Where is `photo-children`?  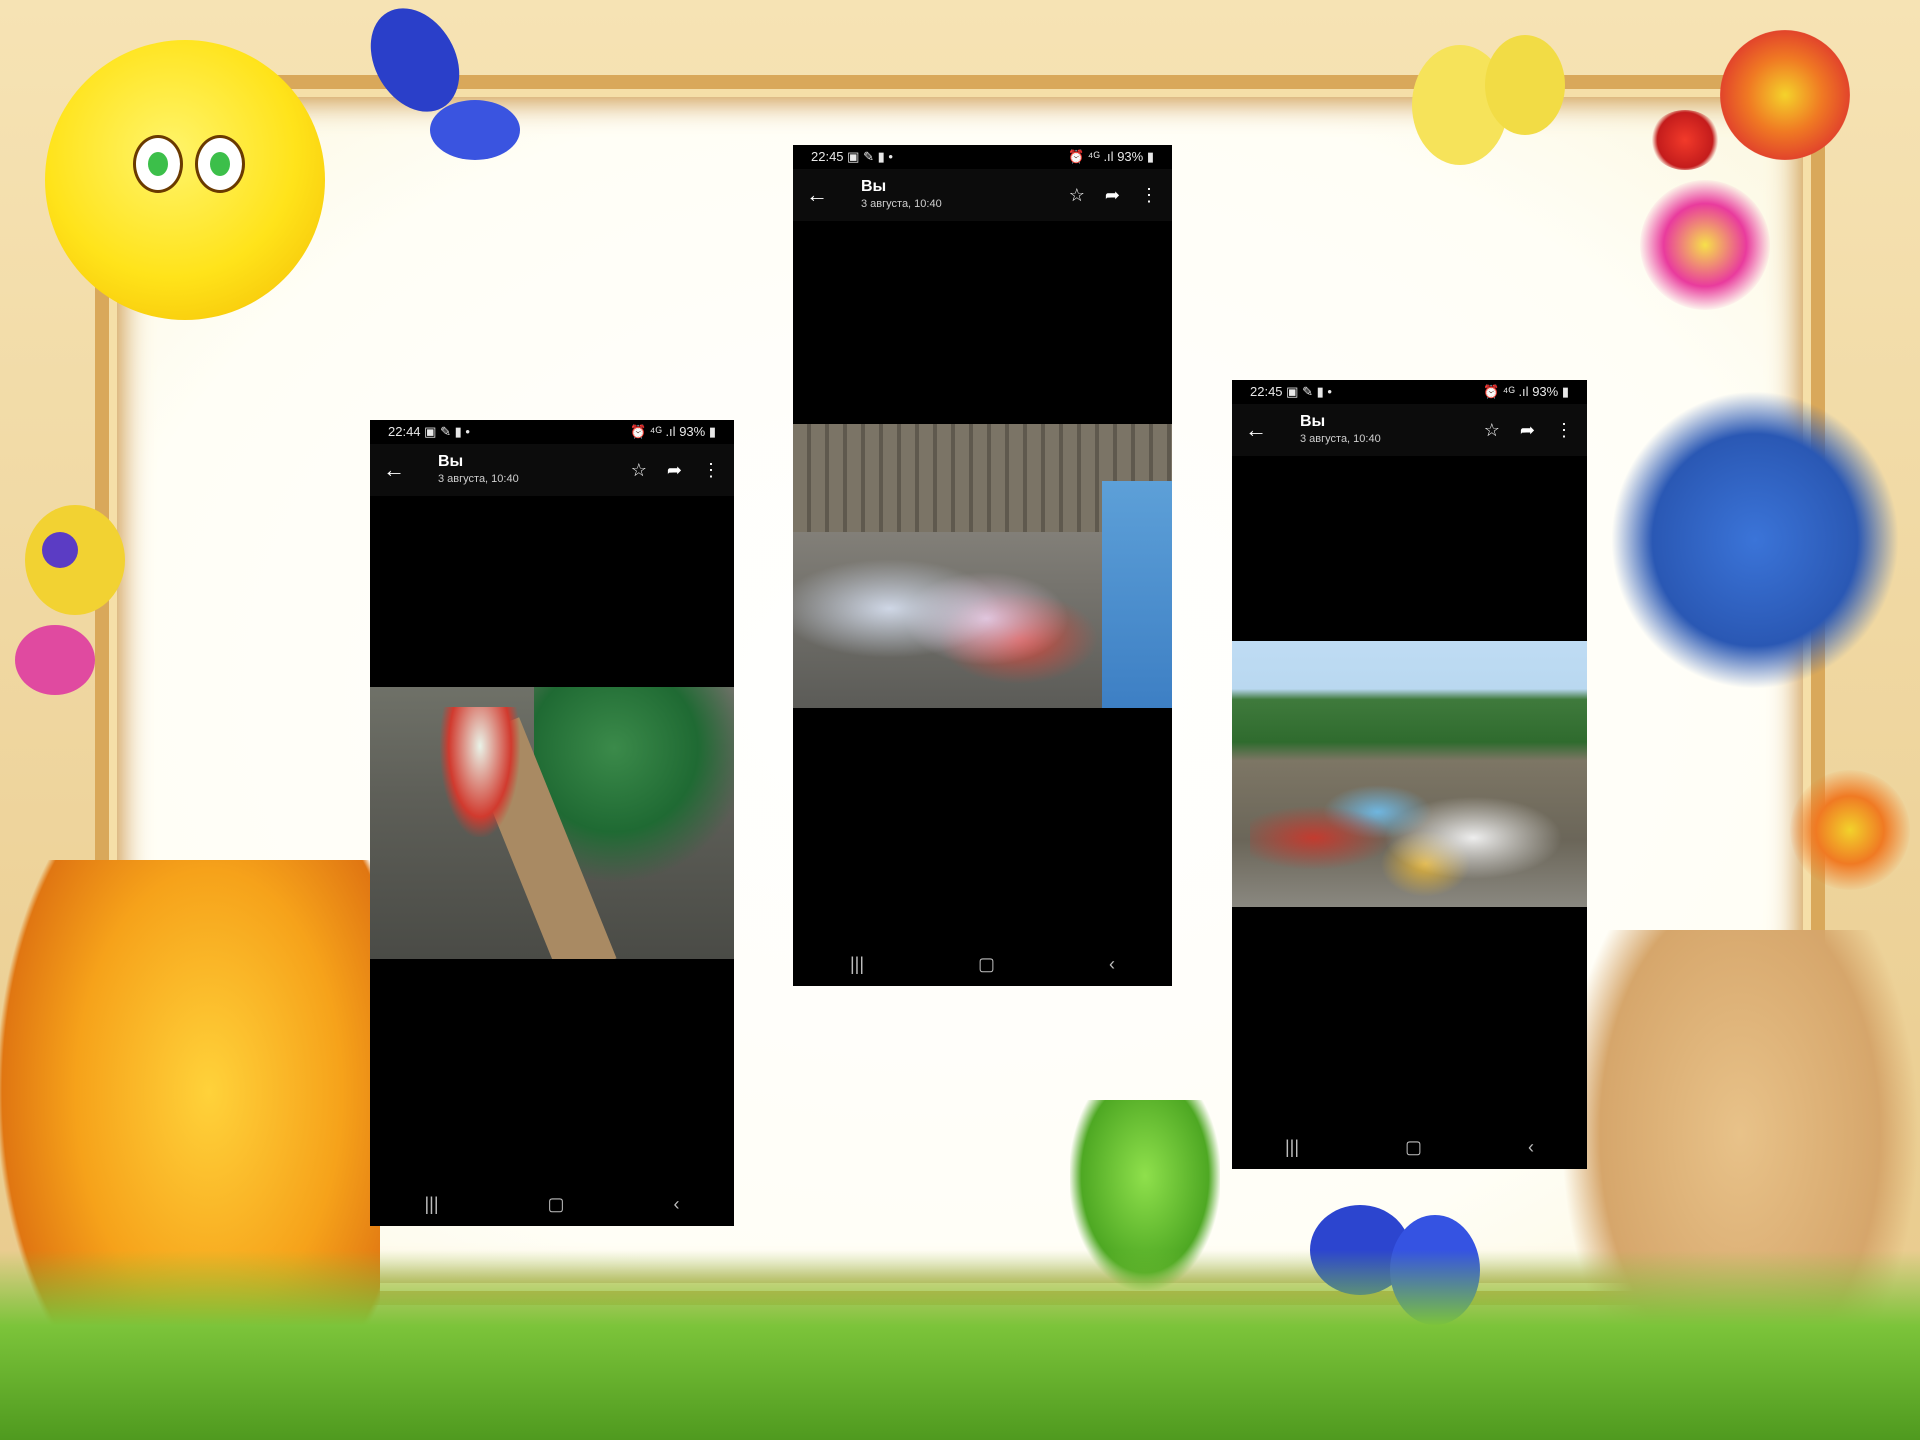
photo-children is located at coordinates (954, 608).